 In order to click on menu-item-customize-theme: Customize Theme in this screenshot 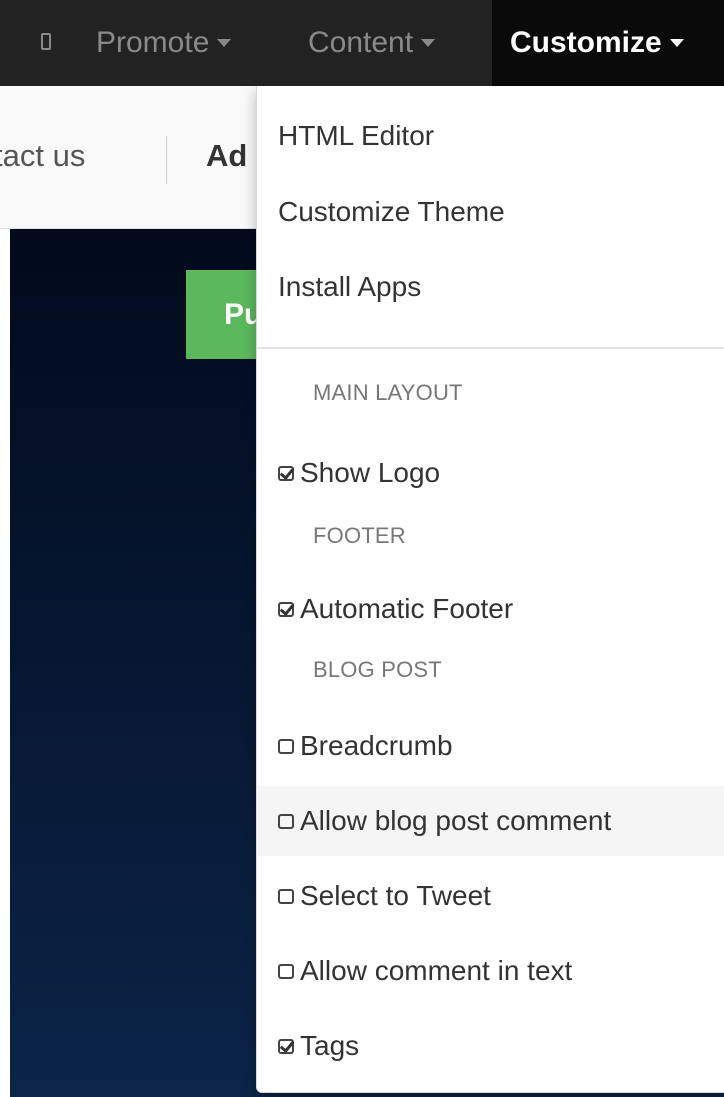, I will do `click(490, 212)`.